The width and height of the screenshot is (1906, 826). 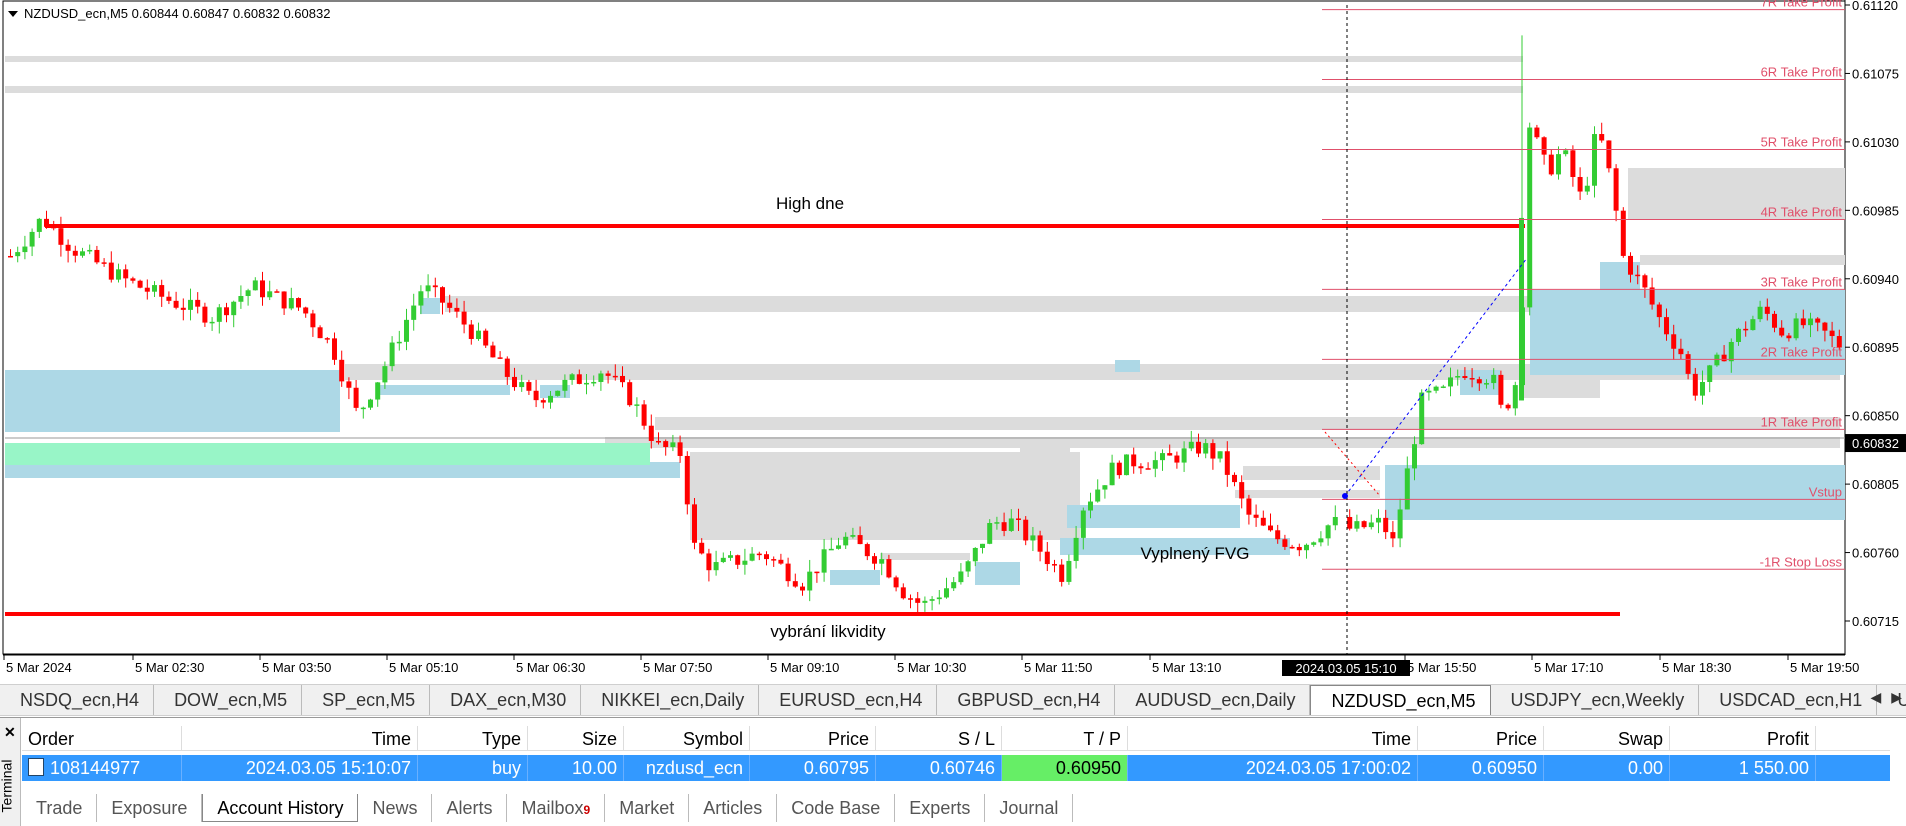 What do you see at coordinates (576, 738) in the screenshot?
I see `col-size: Size` at bounding box center [576, 738].